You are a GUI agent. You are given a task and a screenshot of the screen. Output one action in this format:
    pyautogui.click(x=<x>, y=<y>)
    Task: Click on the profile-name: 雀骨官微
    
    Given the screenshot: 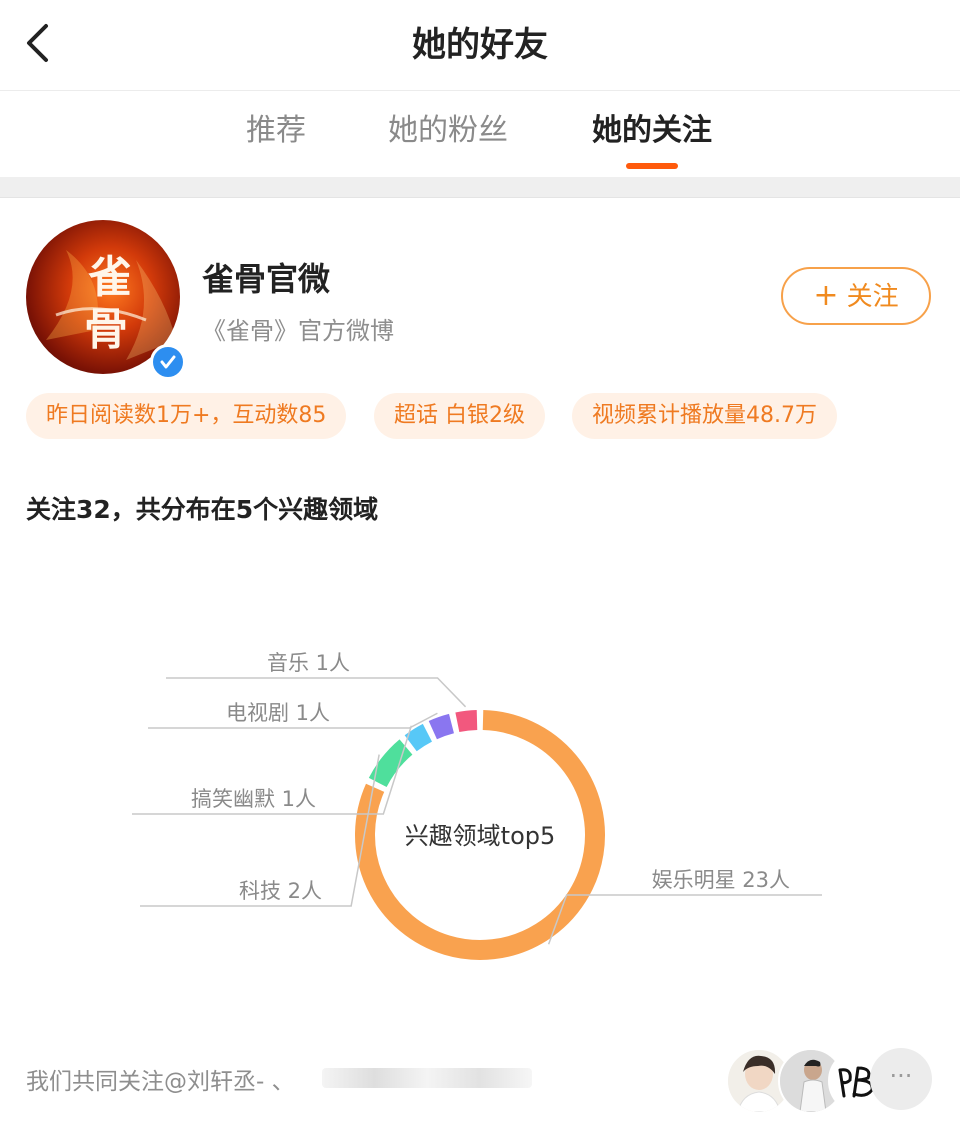 What is the action you would take?
    pyautogui.click(x=266, y=277)
    